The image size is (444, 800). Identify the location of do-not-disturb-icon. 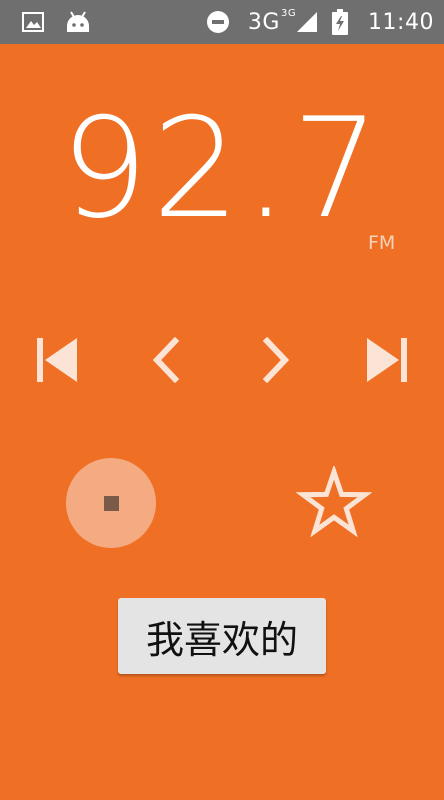
(218, 22).